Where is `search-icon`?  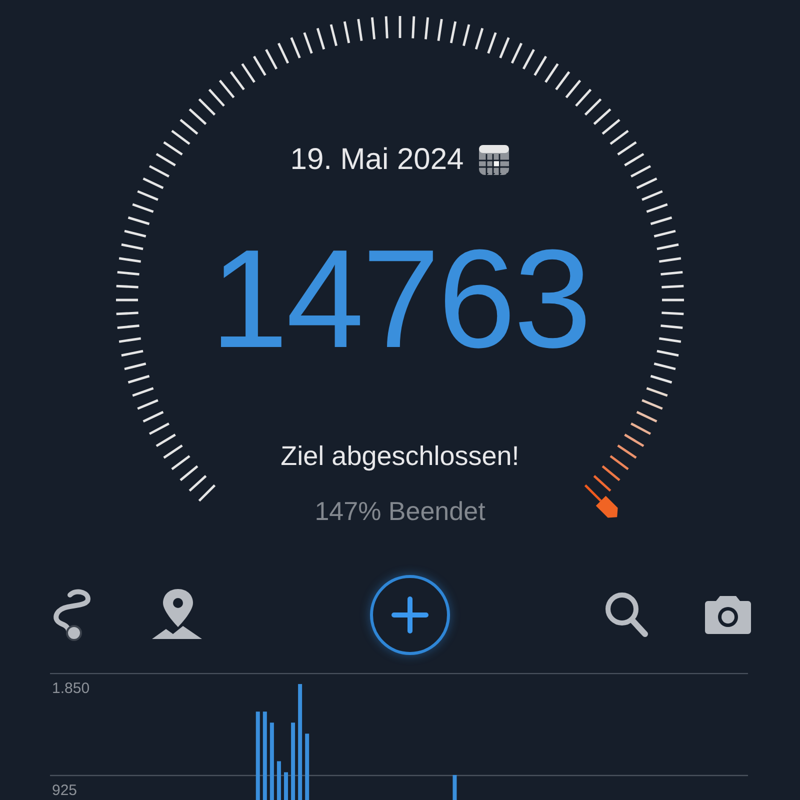 search-icon is located at coordinates (627, 615).